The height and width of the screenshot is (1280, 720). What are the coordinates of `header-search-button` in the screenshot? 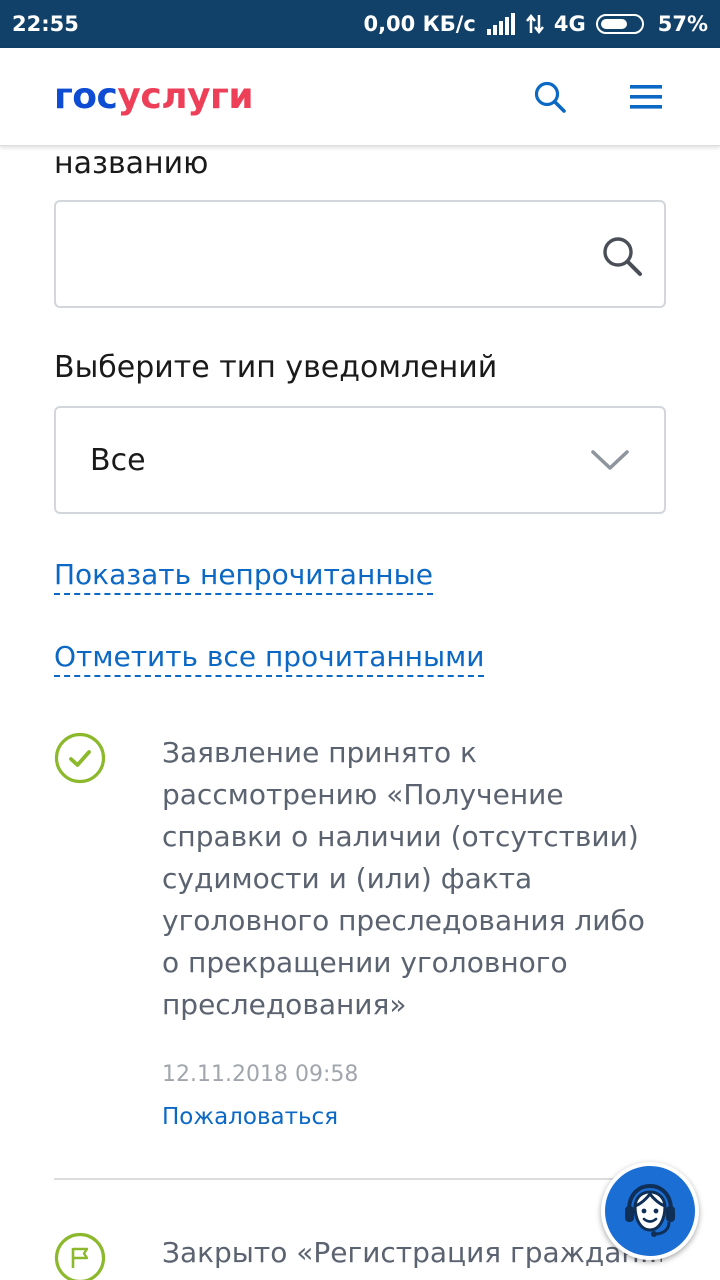 It's located at (550, 97).